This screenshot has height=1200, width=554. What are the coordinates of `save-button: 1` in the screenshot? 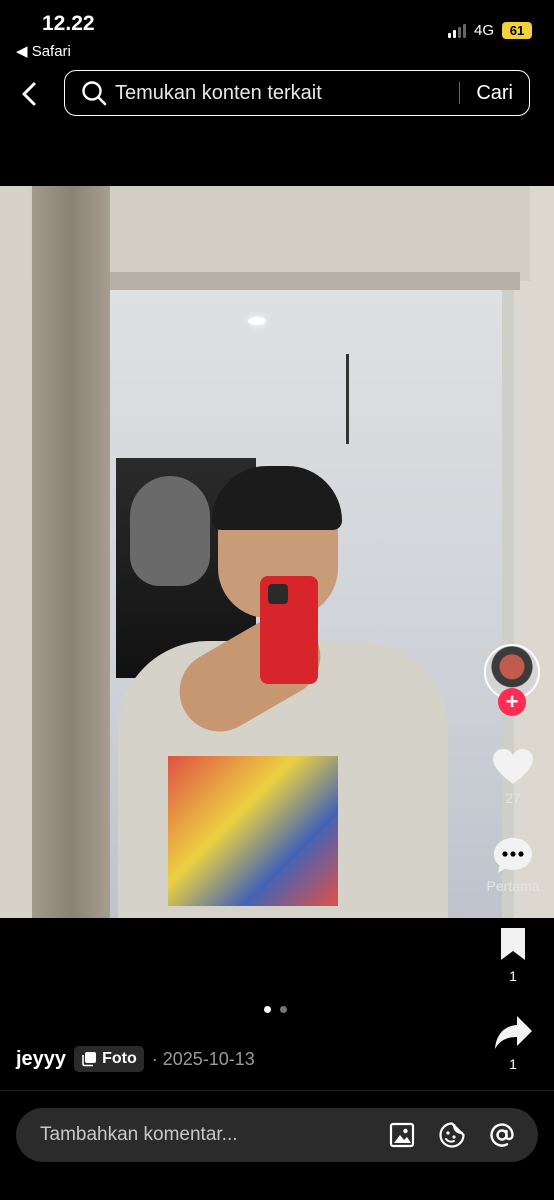 It's located at (513, 955).